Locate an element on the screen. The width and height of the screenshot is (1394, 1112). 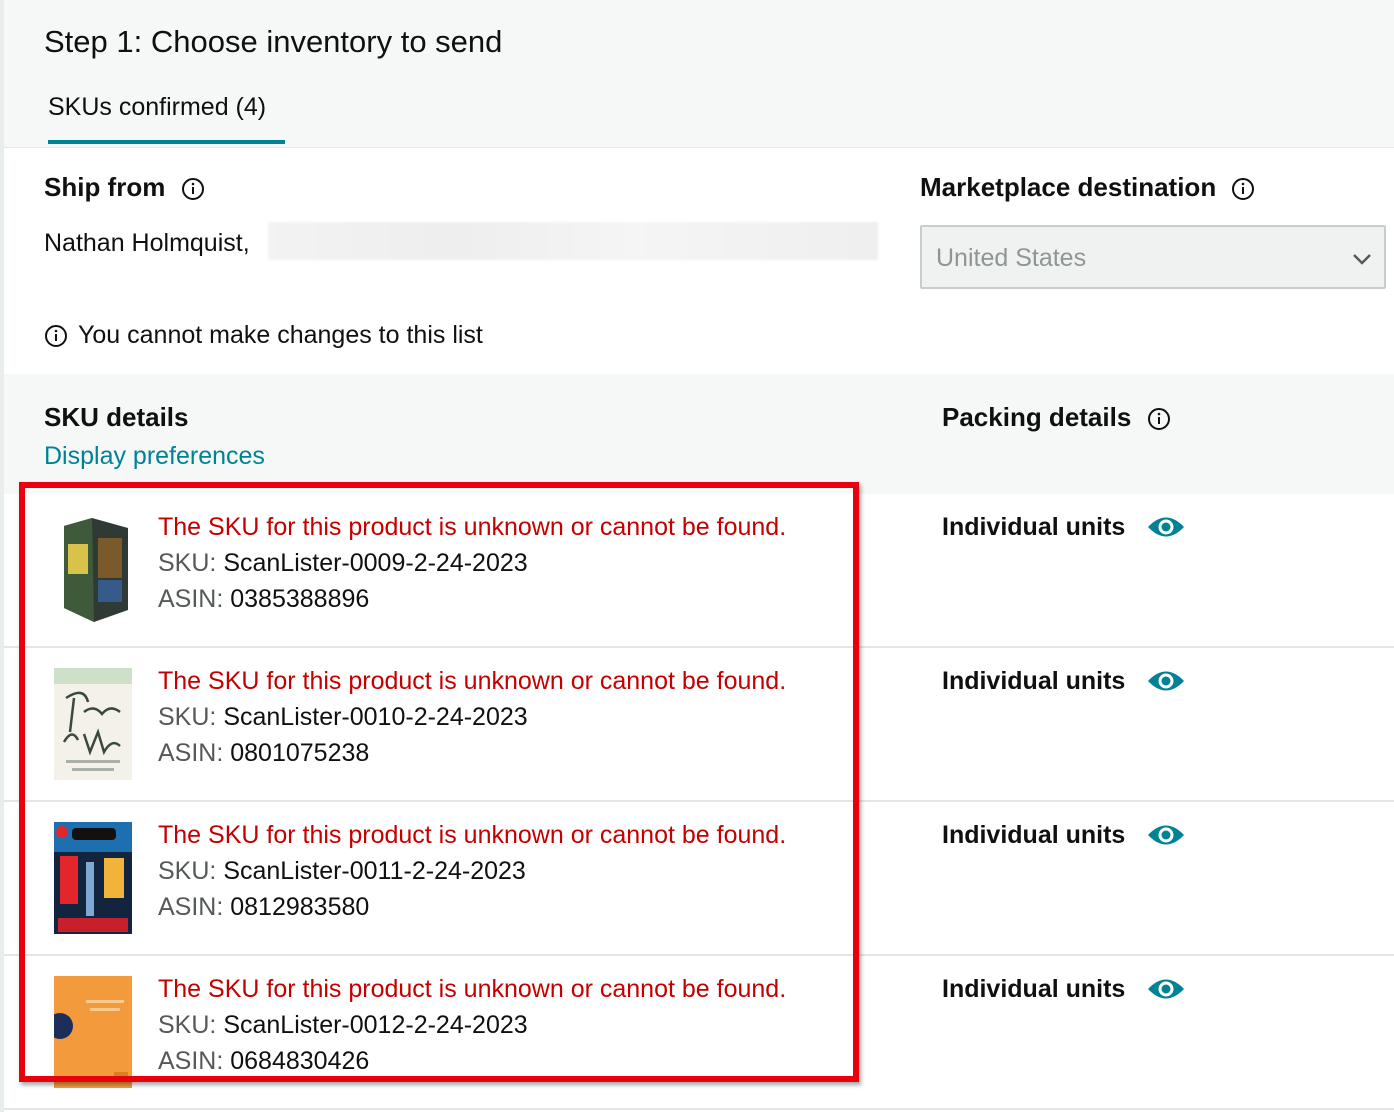
chevron-down-icon is located at coordinates (1362, 259).